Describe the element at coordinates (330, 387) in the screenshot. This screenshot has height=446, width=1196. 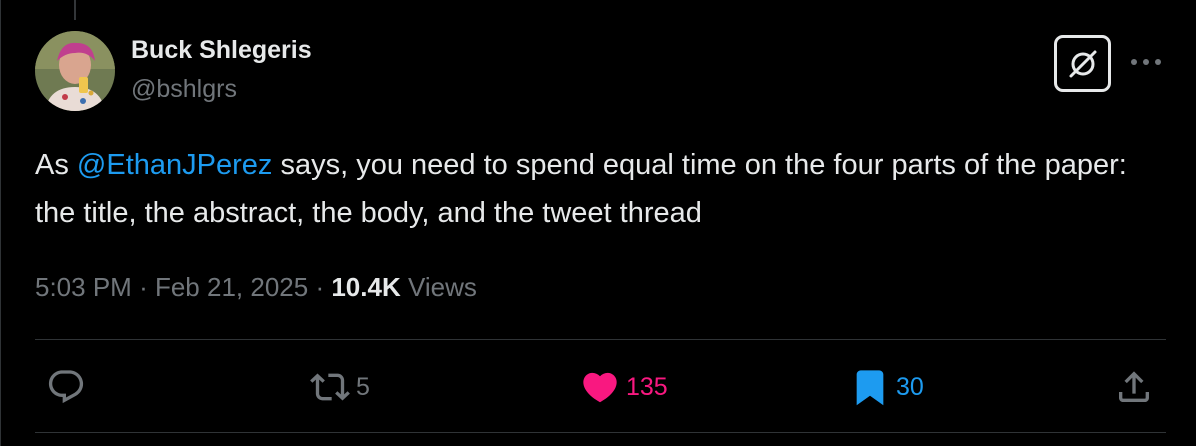
I see `retweet-icon` at that location.